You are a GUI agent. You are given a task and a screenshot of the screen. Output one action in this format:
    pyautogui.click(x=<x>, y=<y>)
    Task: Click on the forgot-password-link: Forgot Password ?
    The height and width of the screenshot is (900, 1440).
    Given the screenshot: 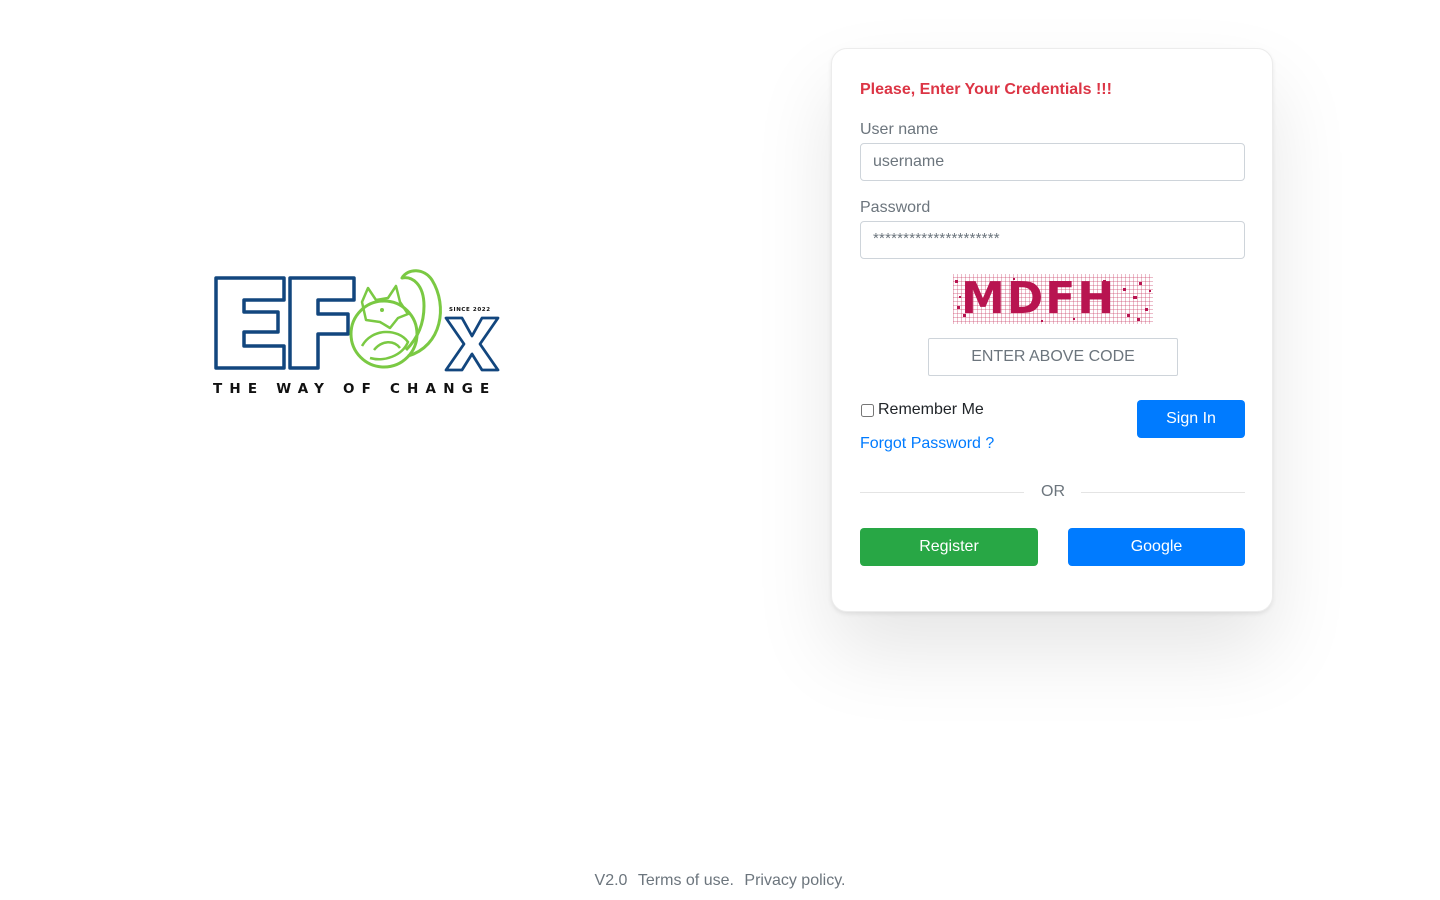 What is the action you would take?
    pyautogui.click(x=927, y=444)
    